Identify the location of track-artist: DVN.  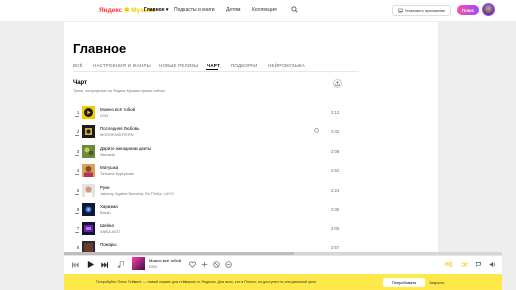
(104, 115).